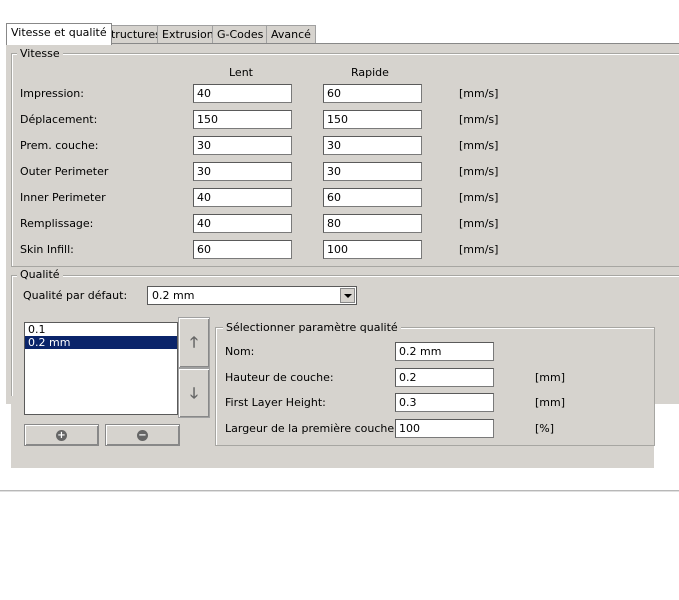 This screenshot has height=600, width=679. Describe the element at coordinates (64, 171) in the screenshot. I see `outer-perimeter-label: Outer Perimeter` at that location.